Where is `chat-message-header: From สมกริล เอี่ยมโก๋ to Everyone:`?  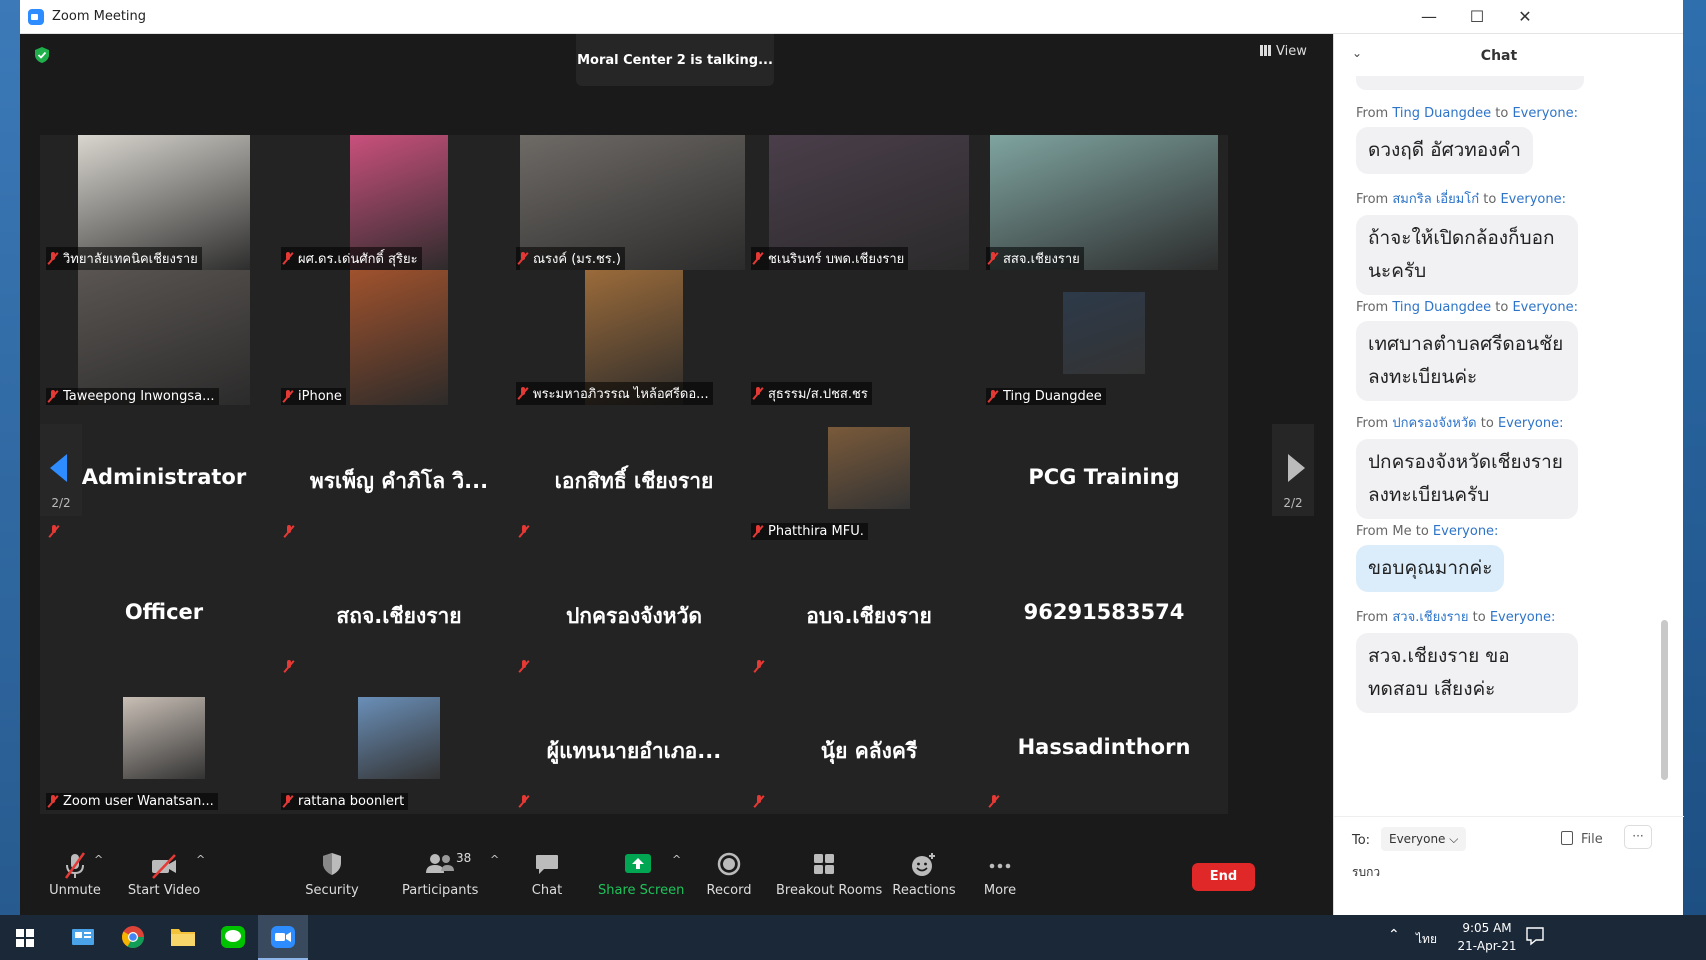 chat-message-header: From สมกริล เอี่ยมโก๋ to Everyone: is located at coordinates (1467, 198).